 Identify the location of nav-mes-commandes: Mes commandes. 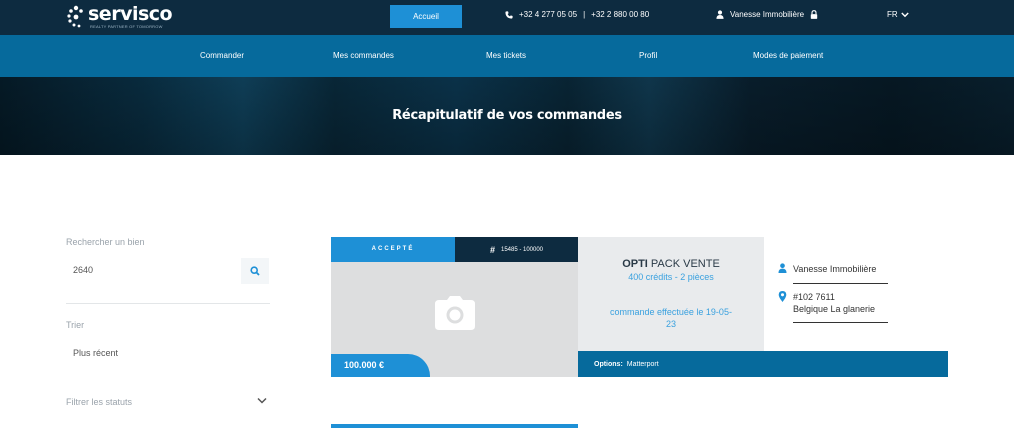
(363, 55).